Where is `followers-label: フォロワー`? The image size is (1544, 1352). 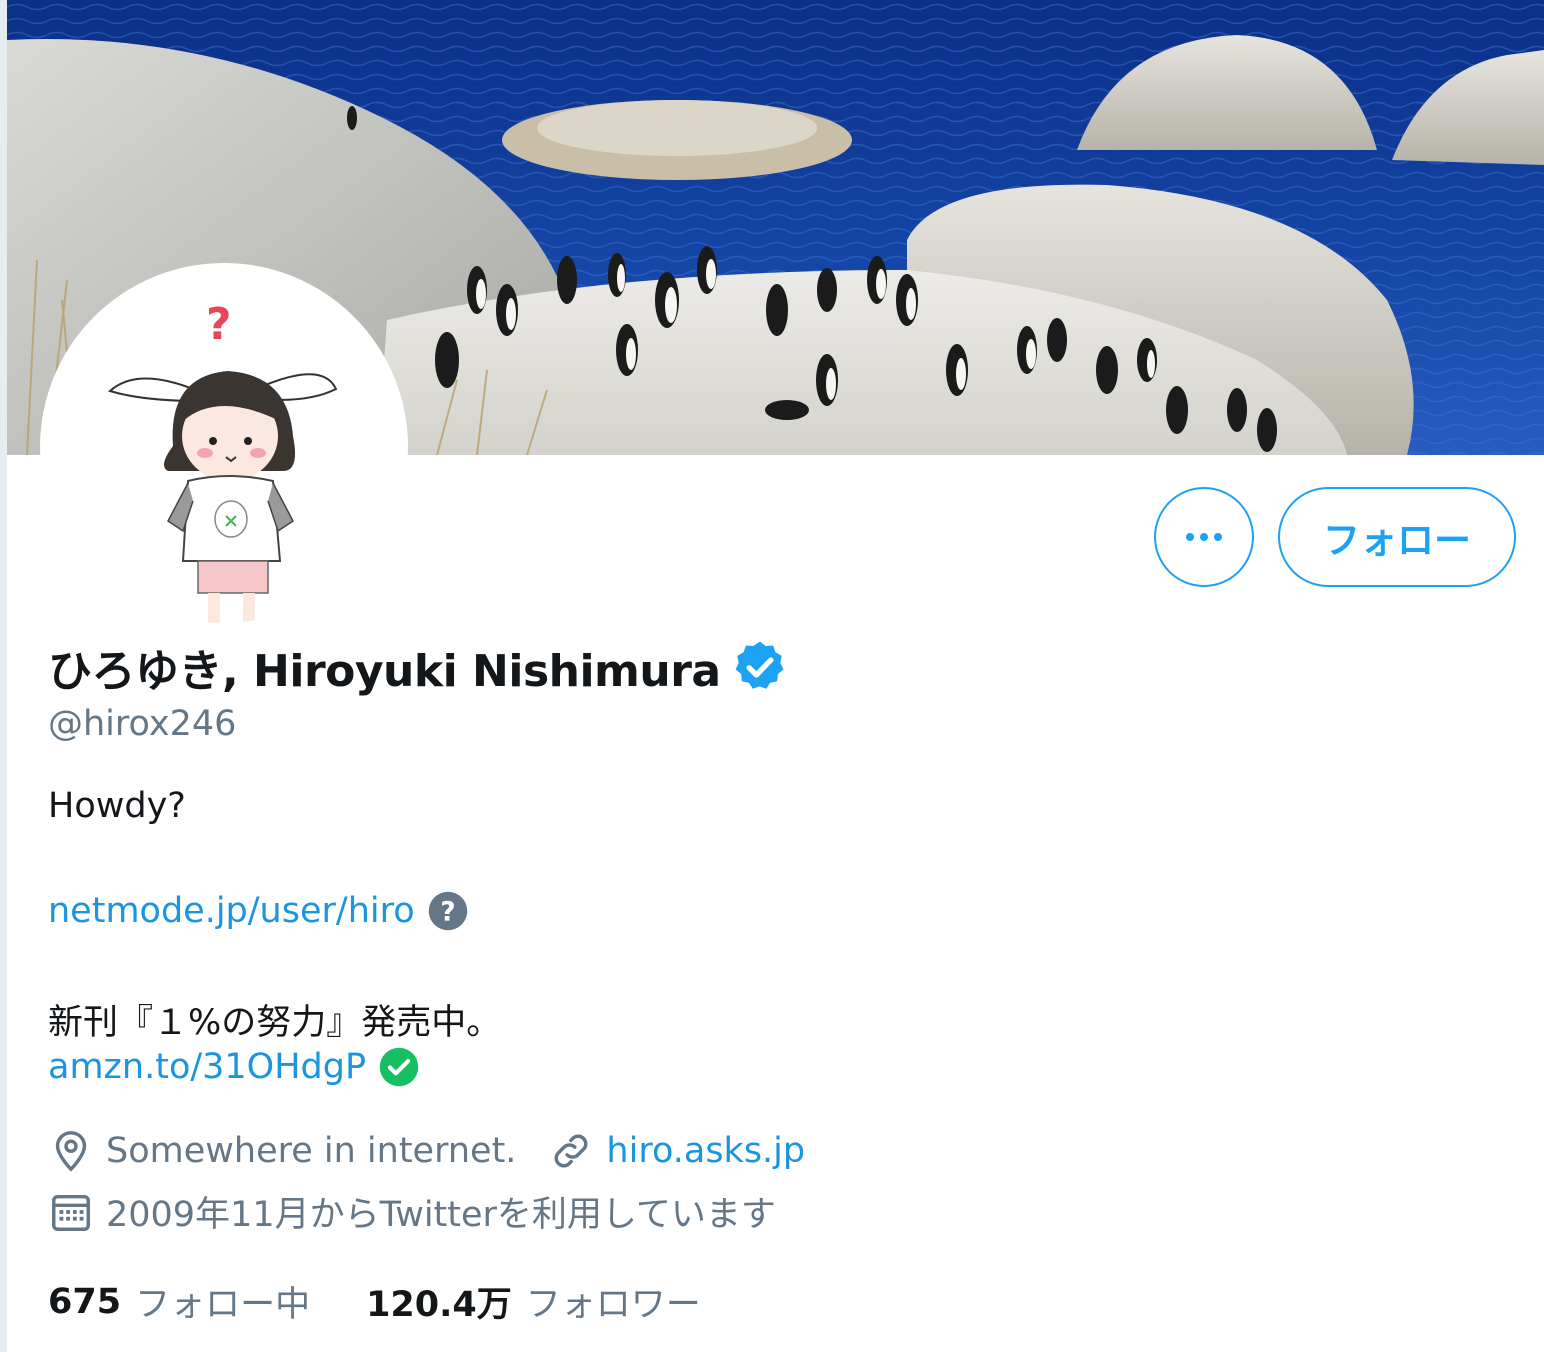 followers-label: フォロワー is located at coordinates (613, 1305).